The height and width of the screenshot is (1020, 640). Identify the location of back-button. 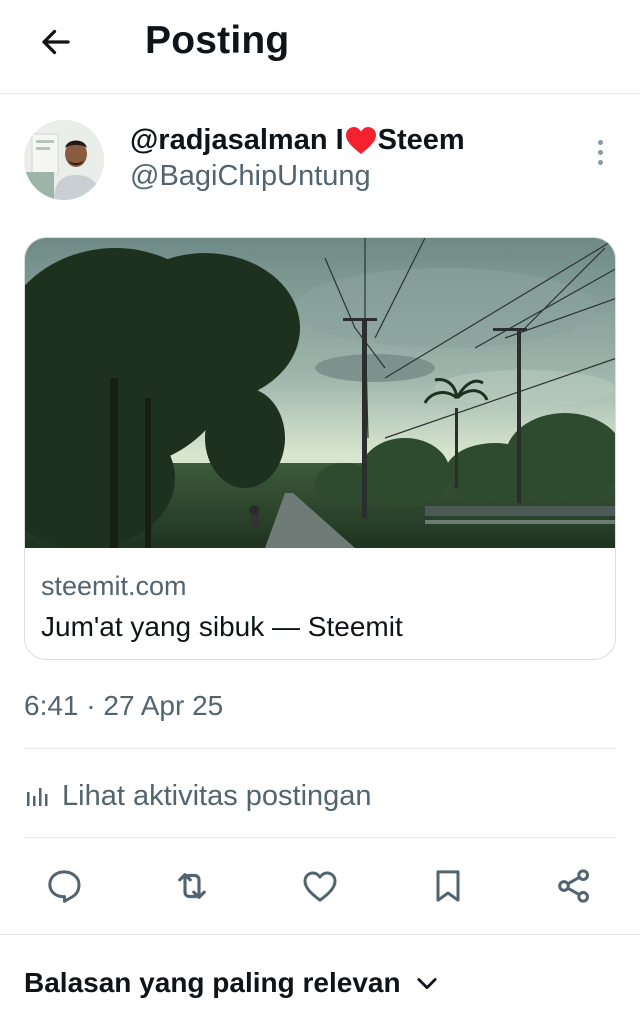
(56, 42).